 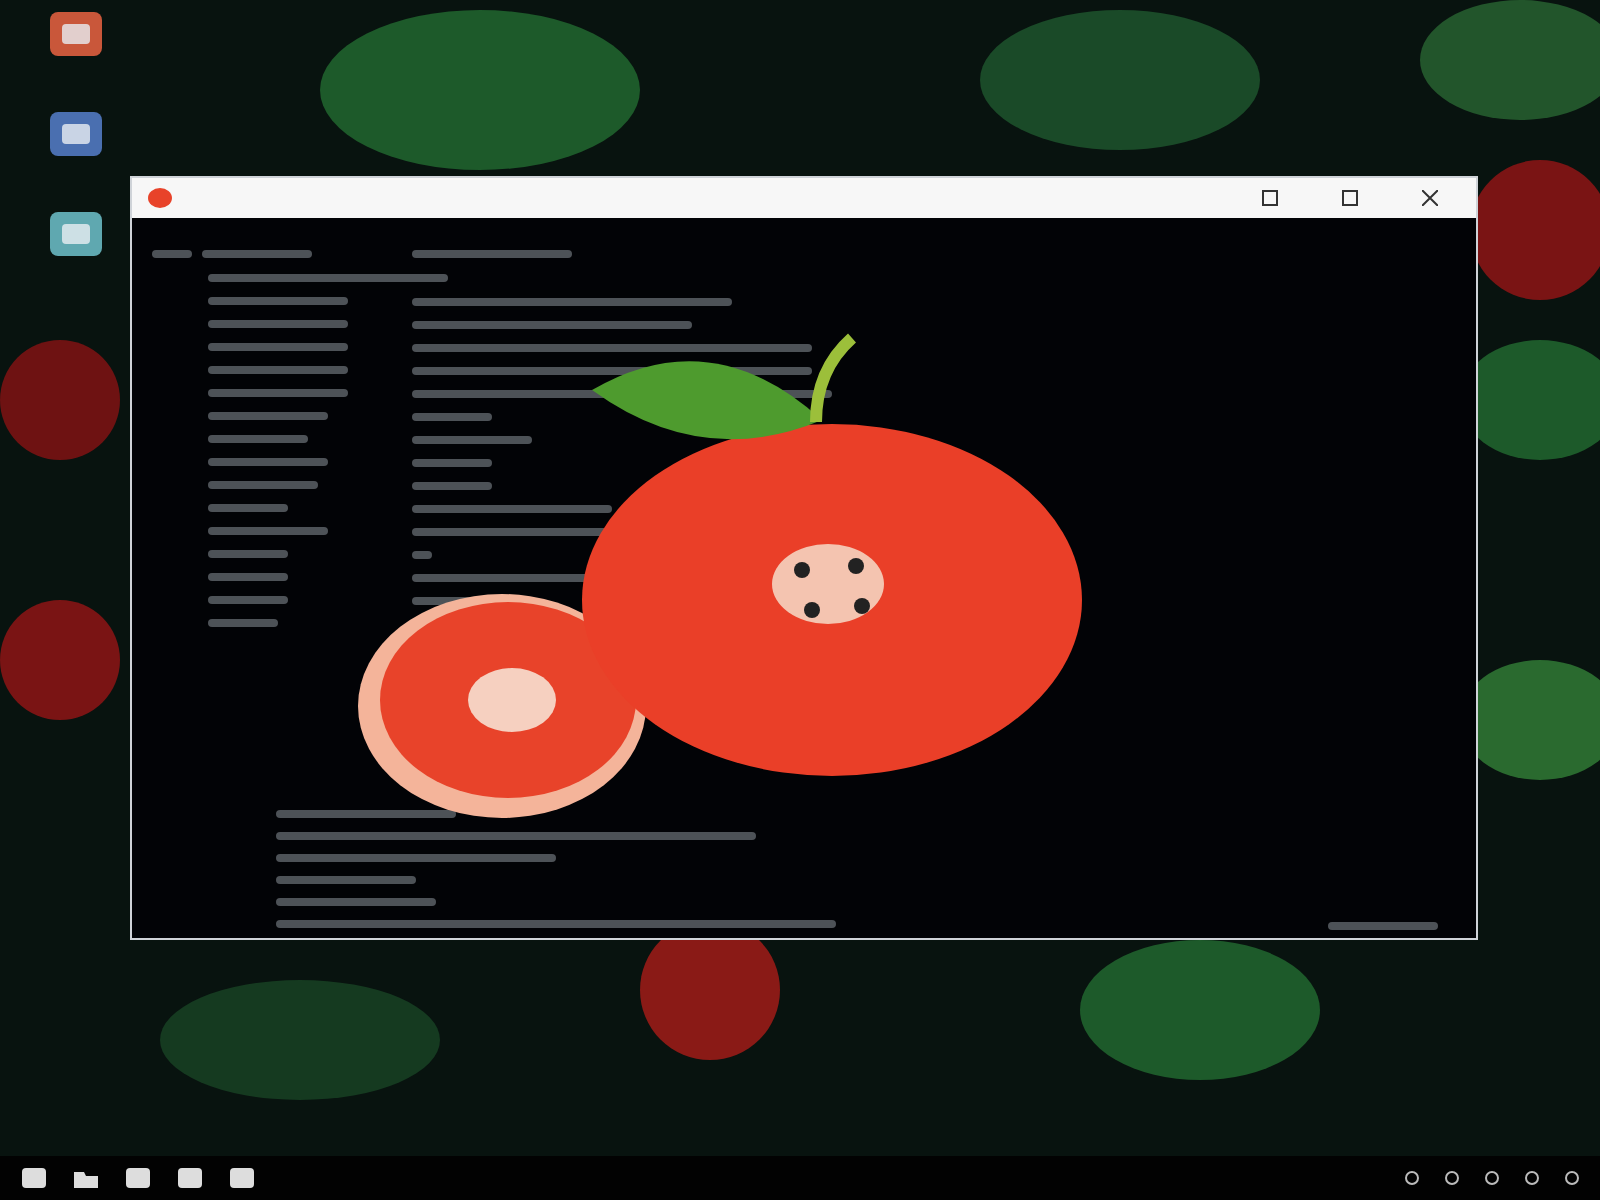 I want to click on folder-icon, so click(x=86, y=1178).